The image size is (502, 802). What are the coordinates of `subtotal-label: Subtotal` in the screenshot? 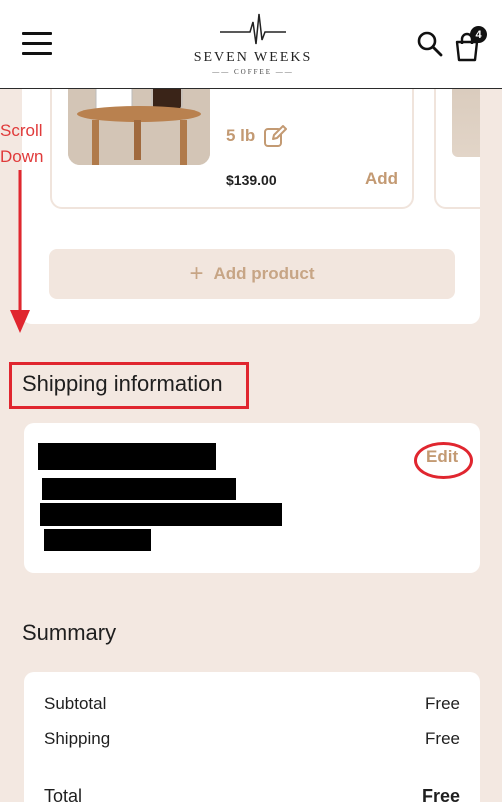 It's located at (75, 703).